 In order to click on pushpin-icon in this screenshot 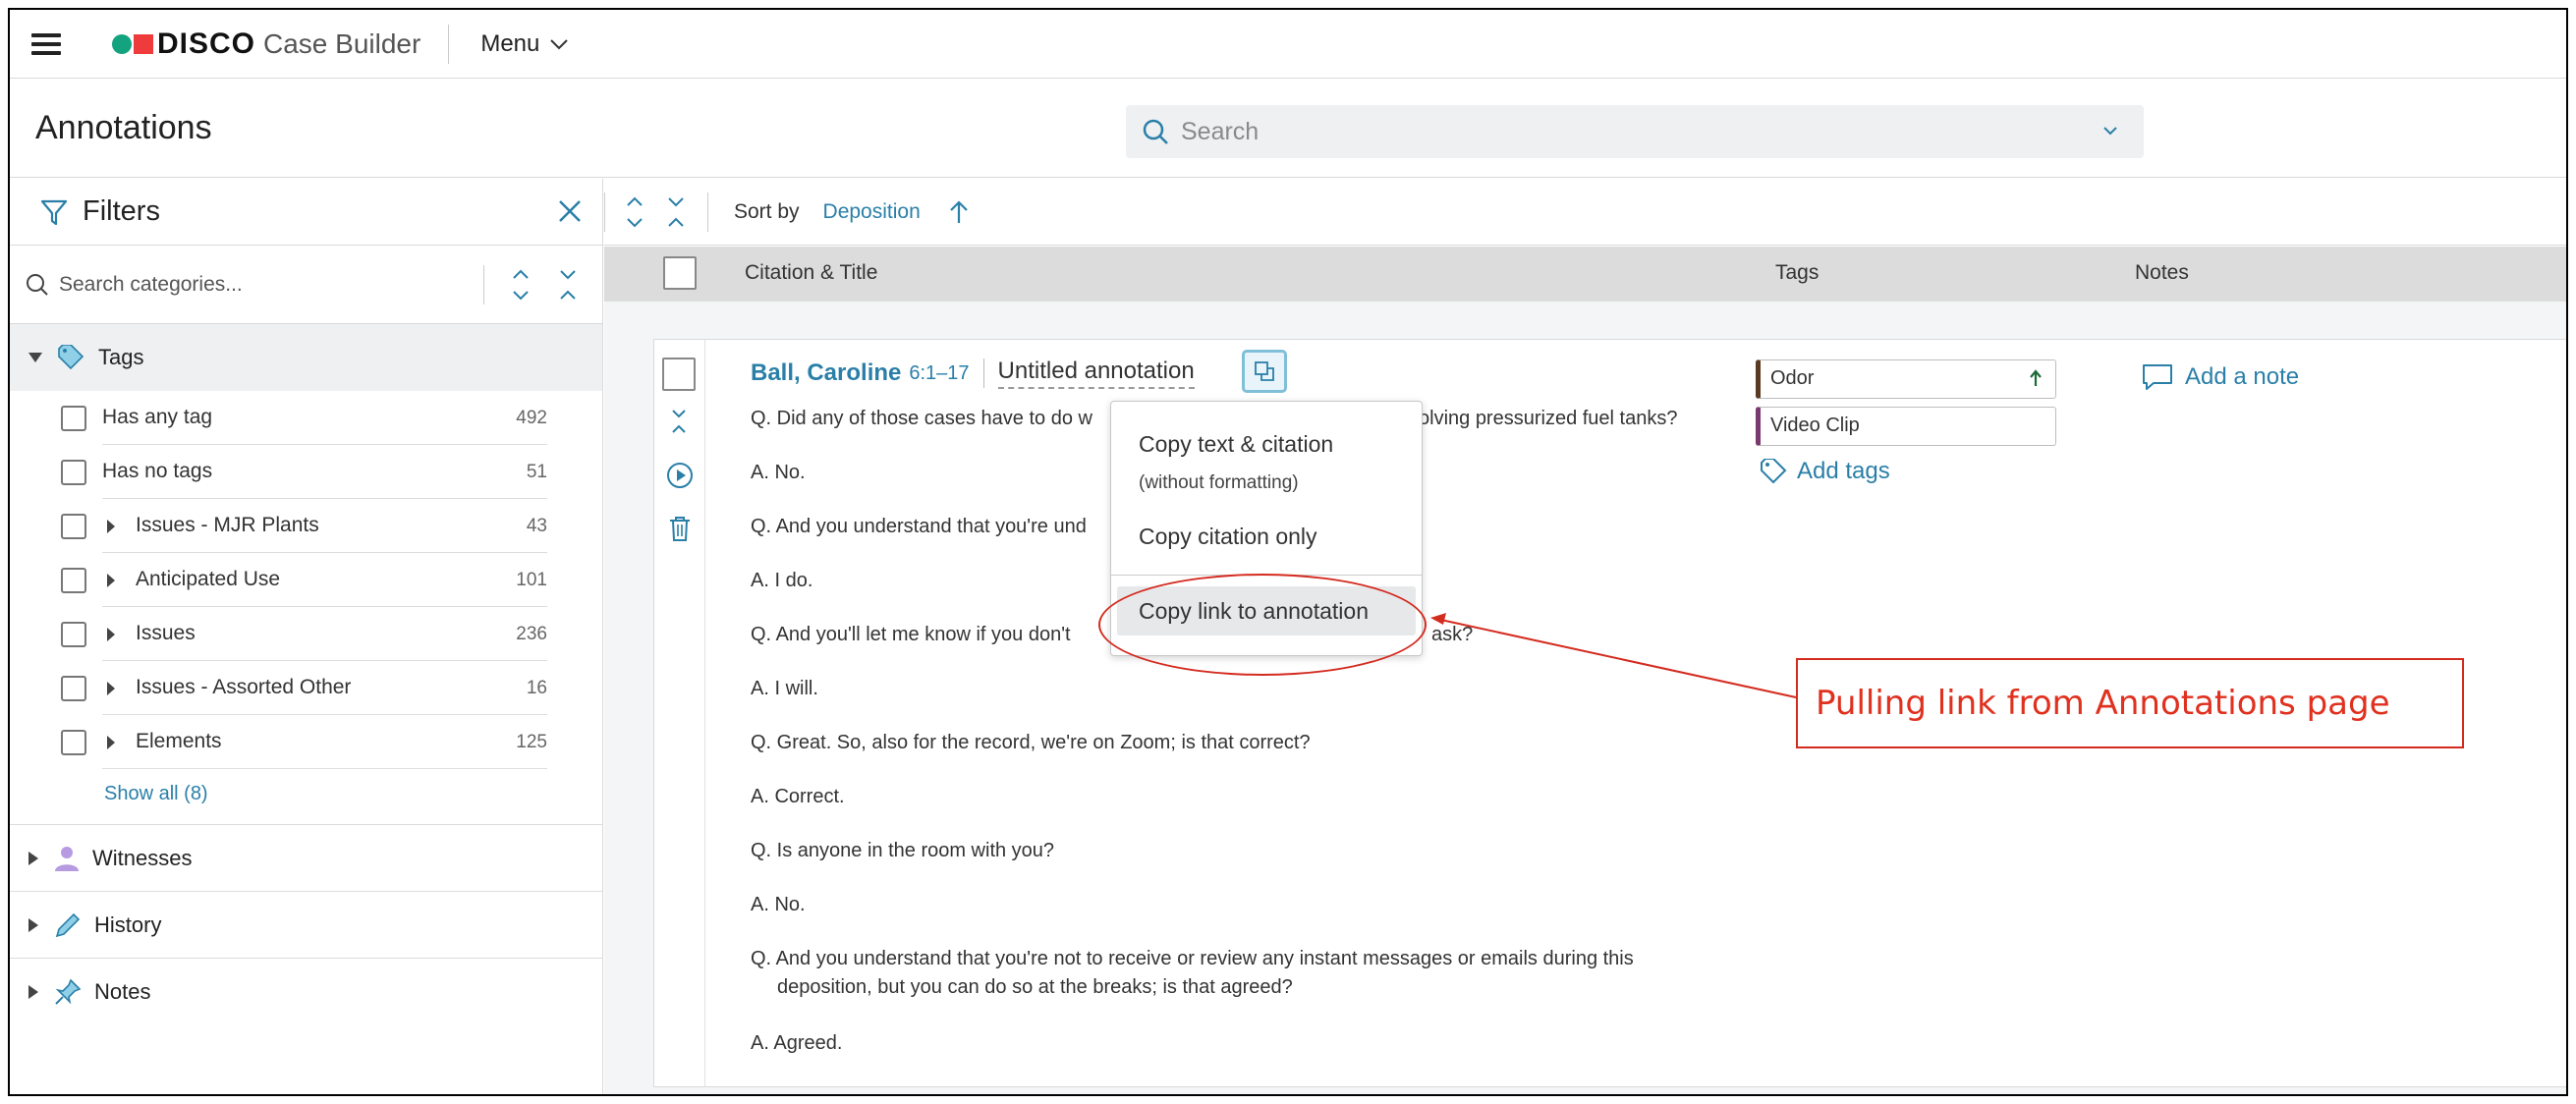, I will do `click(68, 991)`.